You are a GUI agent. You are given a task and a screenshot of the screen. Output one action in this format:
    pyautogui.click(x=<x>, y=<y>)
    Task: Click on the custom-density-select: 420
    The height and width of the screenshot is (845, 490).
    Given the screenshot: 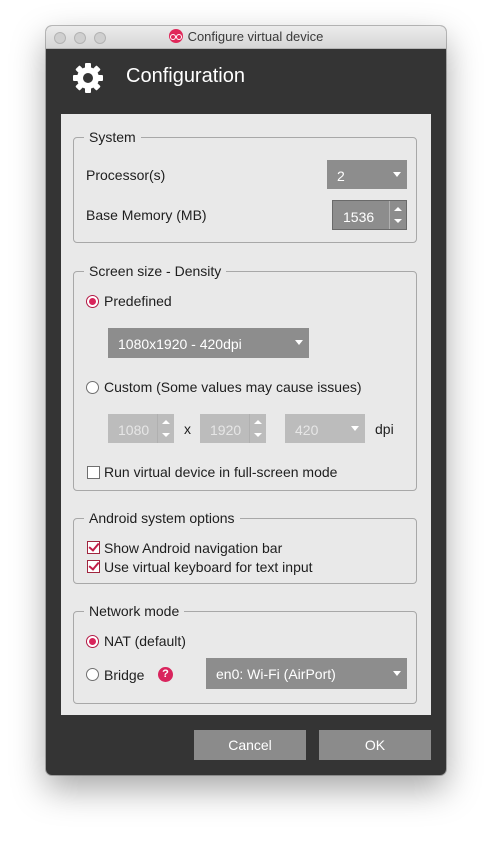 What is the action you would take?
    pyautogui.click(x=325, y=428)
    